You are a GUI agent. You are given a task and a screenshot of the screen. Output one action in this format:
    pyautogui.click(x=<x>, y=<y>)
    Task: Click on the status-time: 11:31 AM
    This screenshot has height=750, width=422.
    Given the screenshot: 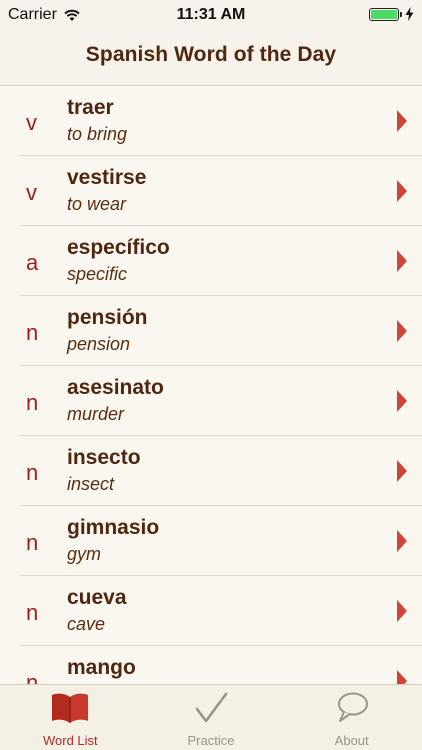 What is the action you would take?
    pyautogui.click(x=211, y=14)
    